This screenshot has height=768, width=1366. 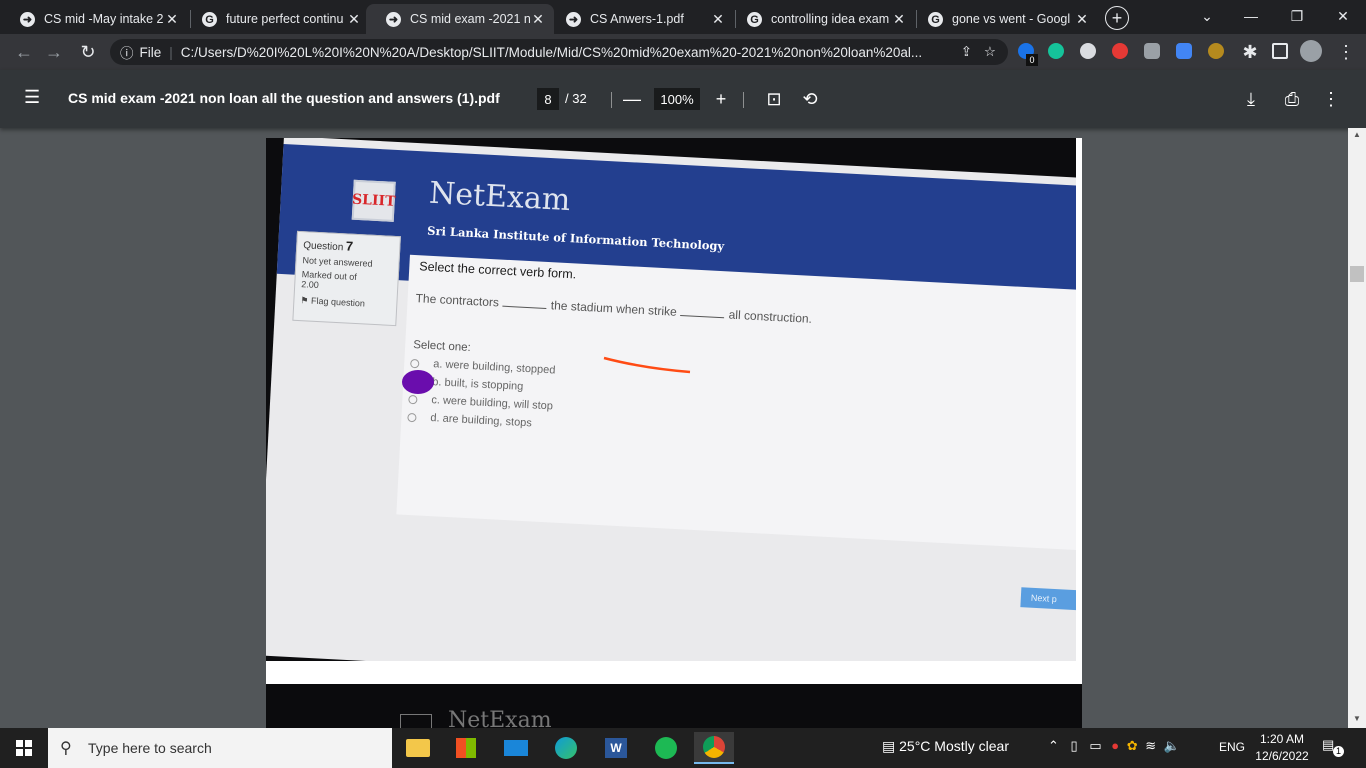 What do you see at coordinates (1120, 51) in the screenshot?
I see `adblock-icon` at bounding box center [1120, 51].